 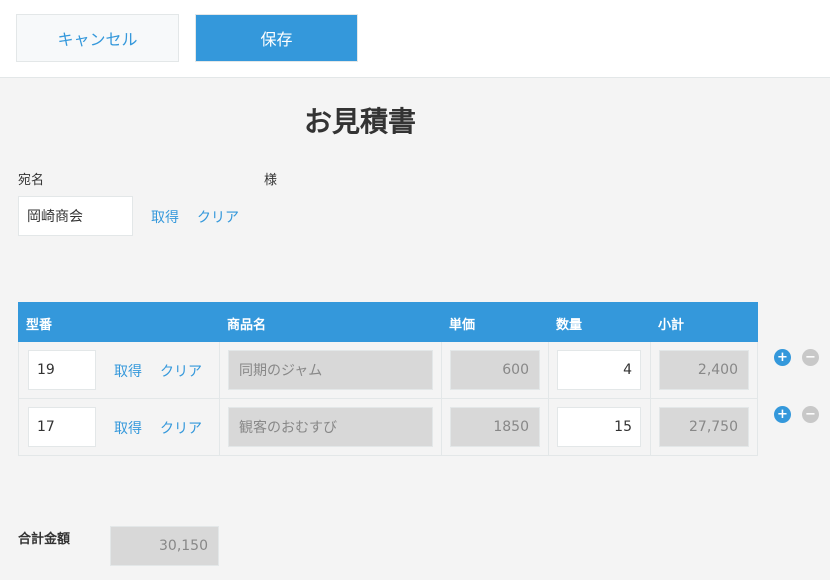 What do you see at coordinates (247, 325) in the screenshot?
I see `header-product: 商品名` at bounding box center [247, 325].